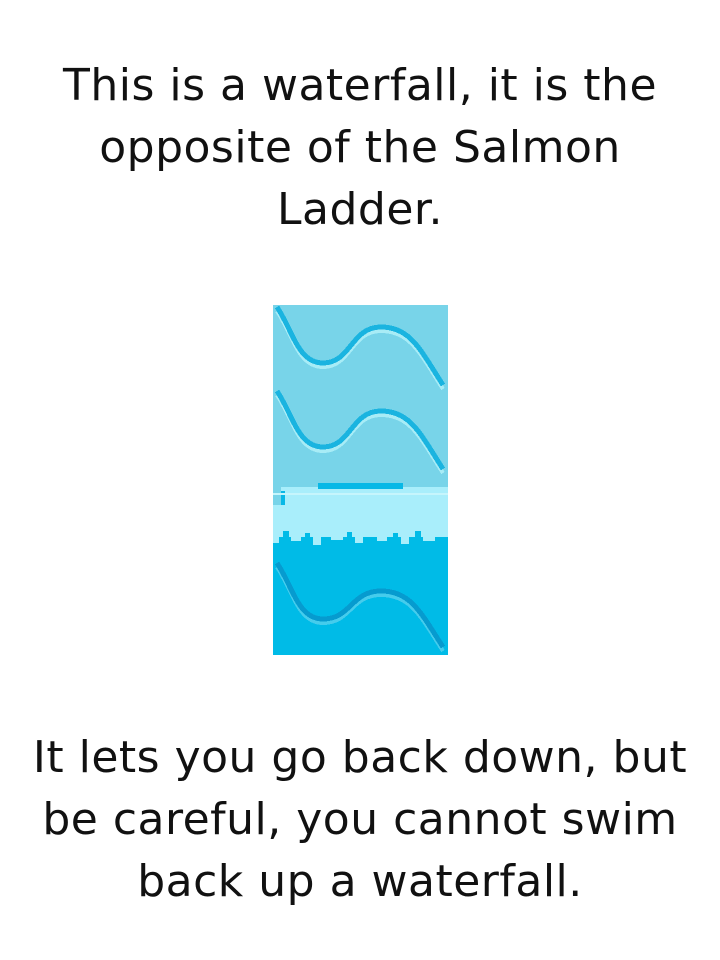 The height and width of the screenshot is (960, 720). Describe the element at coordinates (360, 209) in the screenshot. I see `intro-line-3: Ladder.` at that location.